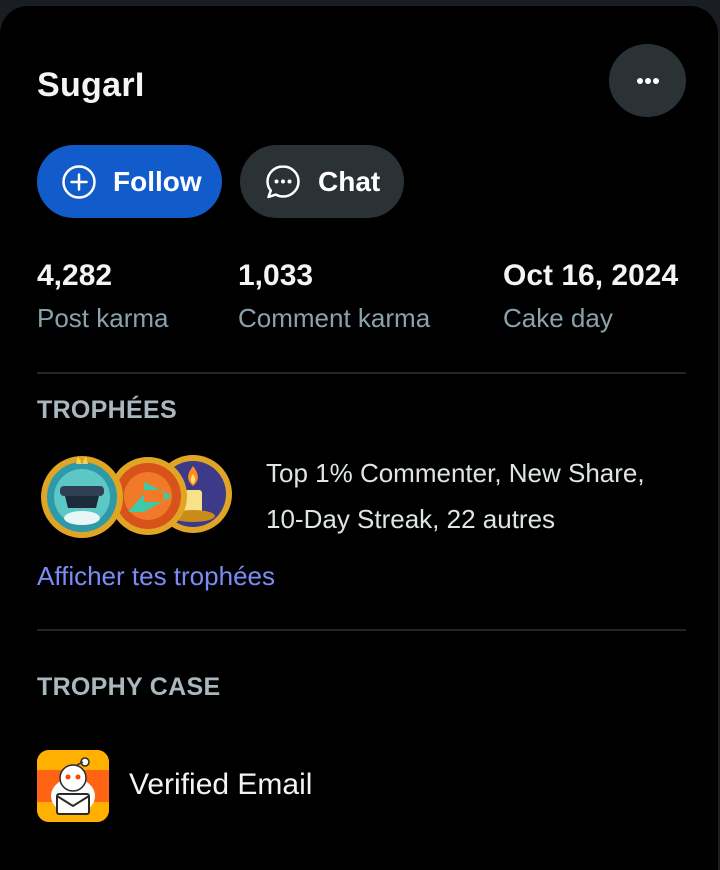 This screenshot has width=720, height=870. What do you see at coordinates (558, 318) in the screenshot?
I see `cake-day-label: Cake day` at bounding box center [558, 318].